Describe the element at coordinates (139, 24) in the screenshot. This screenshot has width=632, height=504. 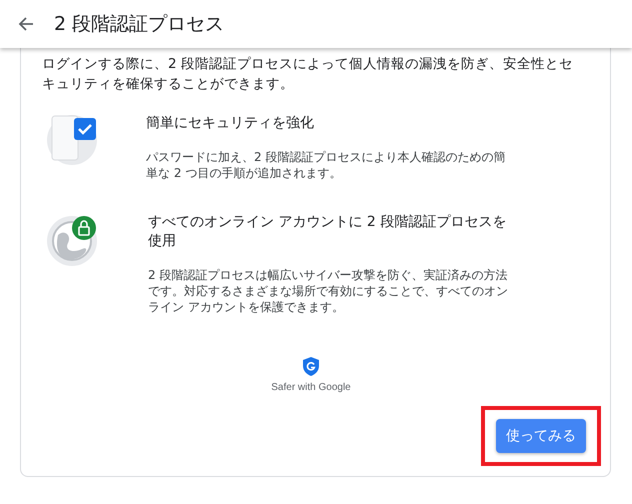
I see `page-title: 2 段階認証プロセス` at that location.